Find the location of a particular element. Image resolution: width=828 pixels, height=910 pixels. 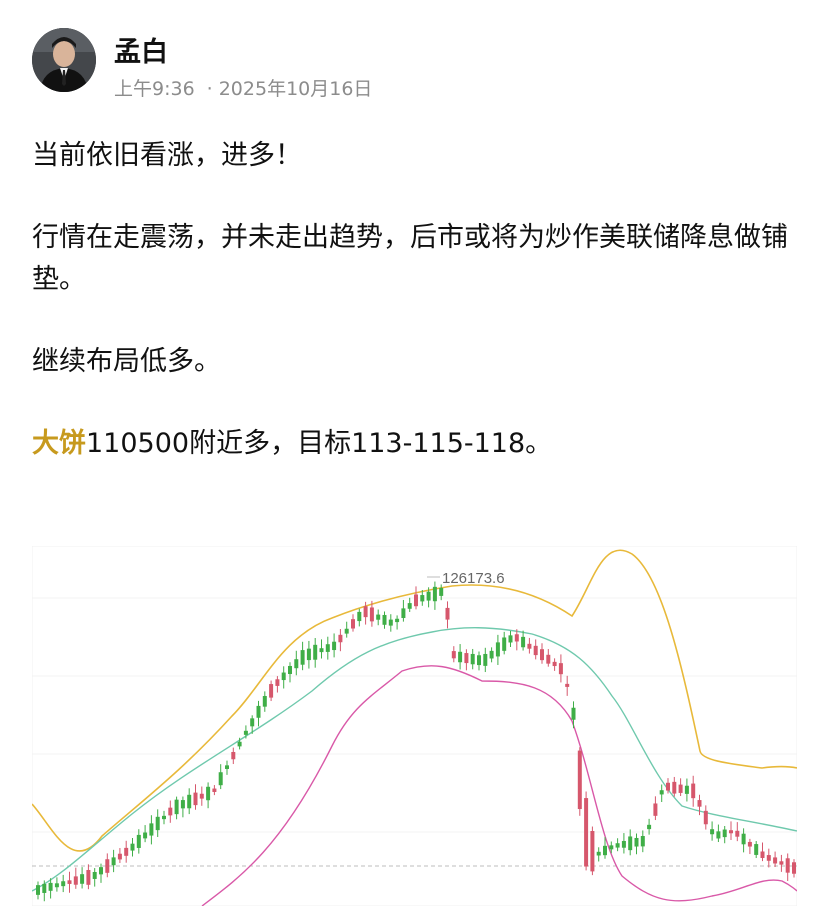

paragraph-4-text: 110500附近多，目标113-115-118。 is located at coordinates (319, 443).